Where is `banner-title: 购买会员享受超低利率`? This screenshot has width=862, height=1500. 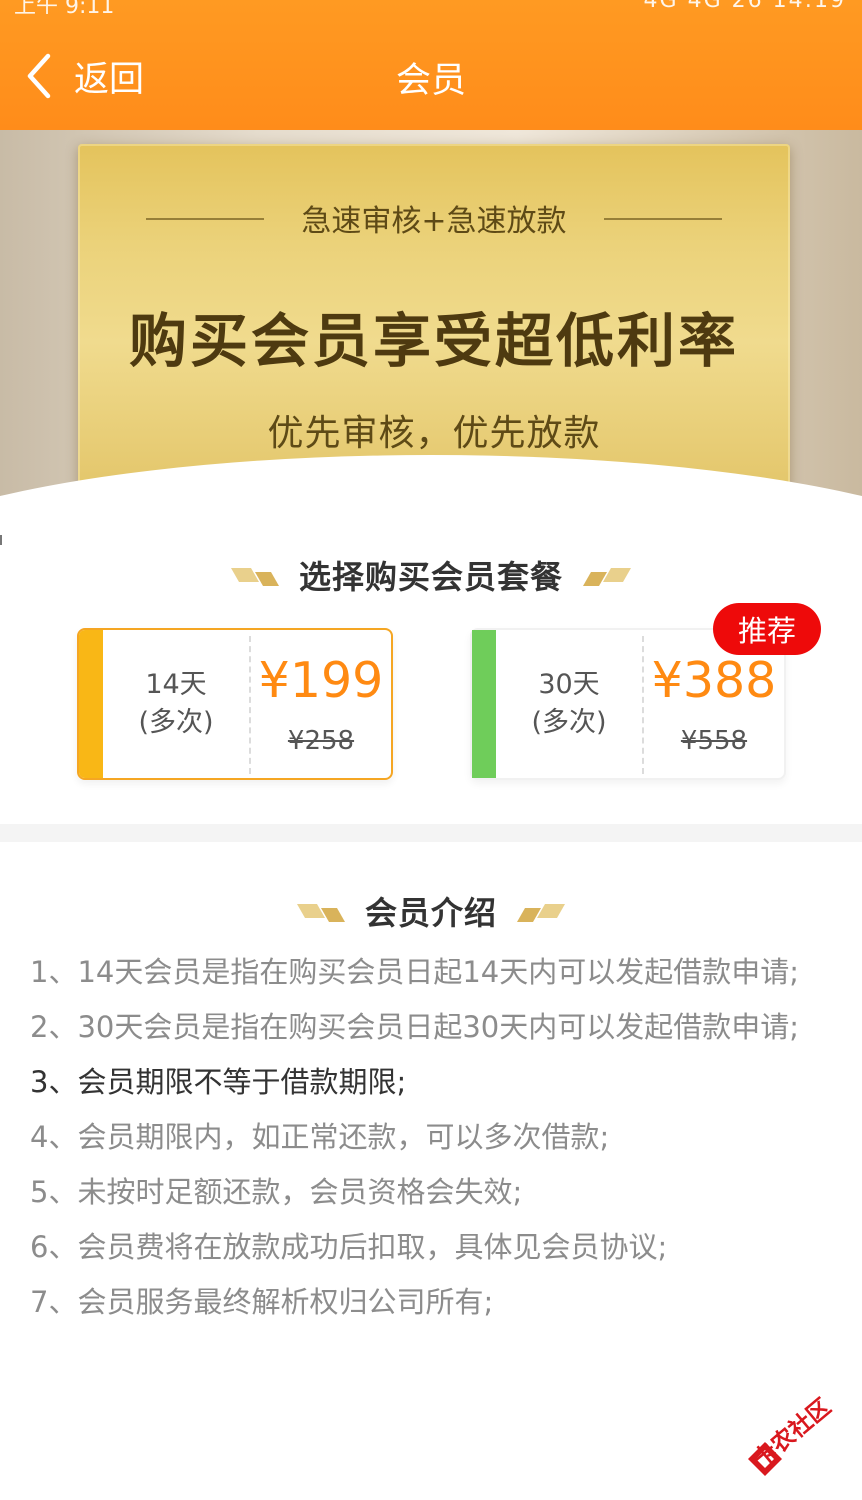 banner-title: 购买会员享受超低利率 is located at coordinates (433, 341).